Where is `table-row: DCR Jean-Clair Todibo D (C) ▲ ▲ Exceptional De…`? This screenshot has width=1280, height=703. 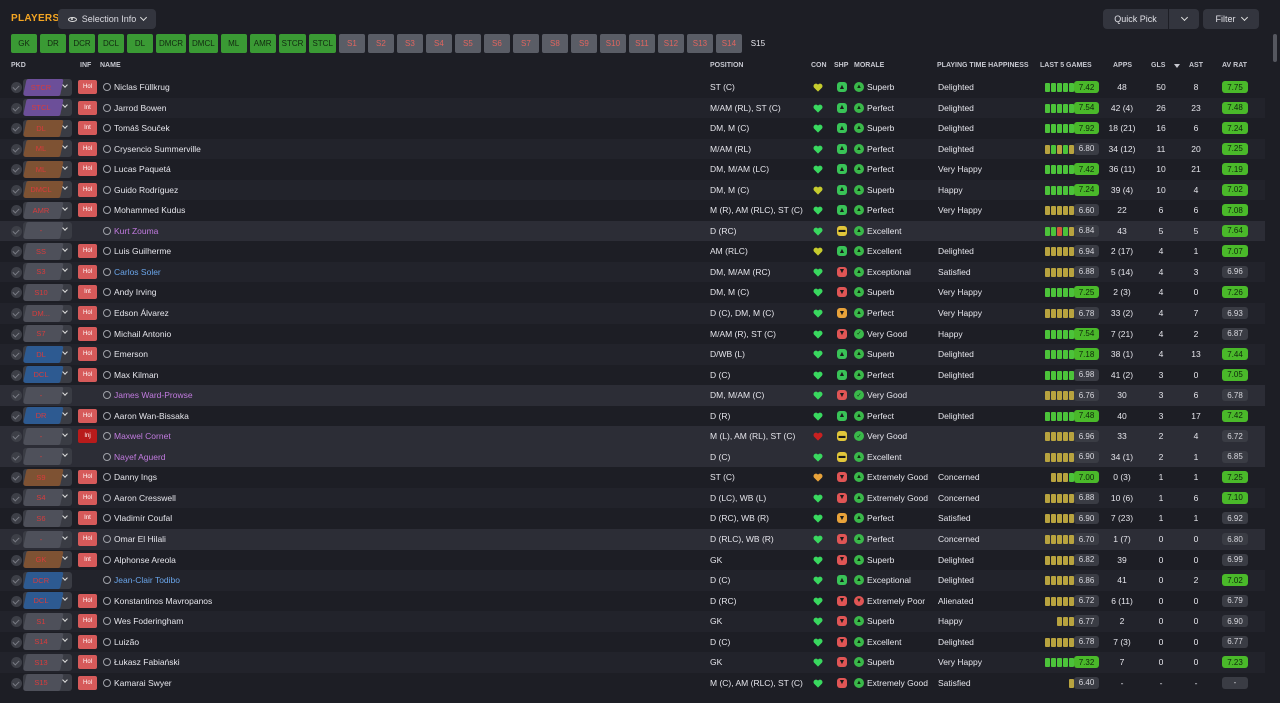
table-row: DCR Jean-Clair Todibo D (C) ▲ ▲ Exceptional De… is located at coordinates (632, 580).